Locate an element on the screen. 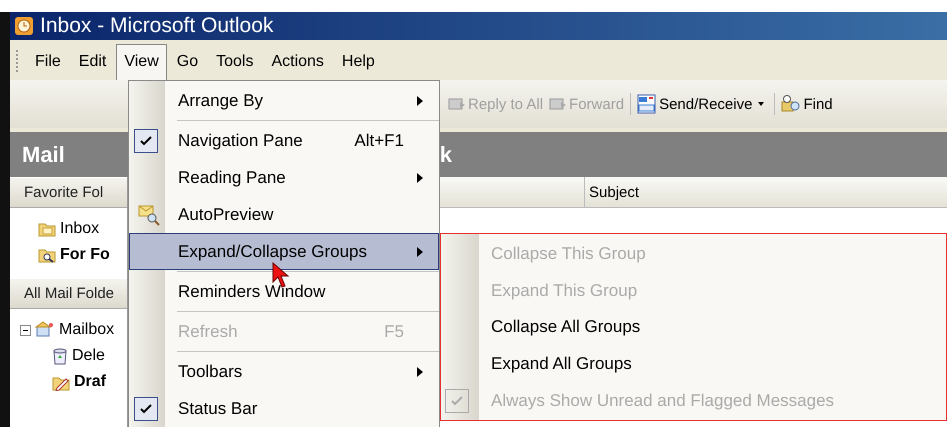 Image resolution: width=947 pixels, height=427 pixels. send-receive-icon is located at coordinates (647, 104).